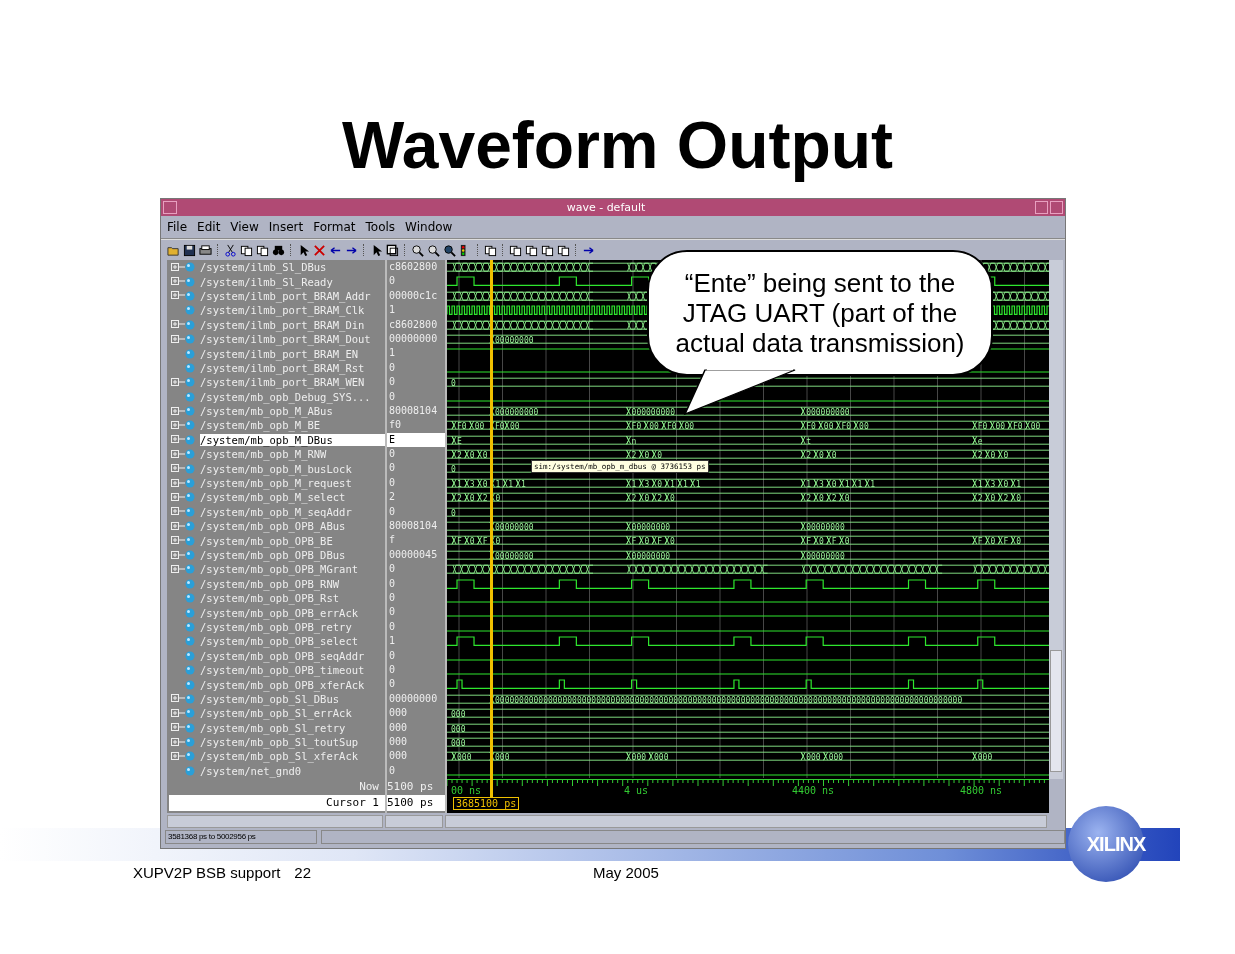 This screenshot has width=1235, height=954. Describe the element at coordinates (1056, 207) in the screenshot. I see `maximize-button` at that location.